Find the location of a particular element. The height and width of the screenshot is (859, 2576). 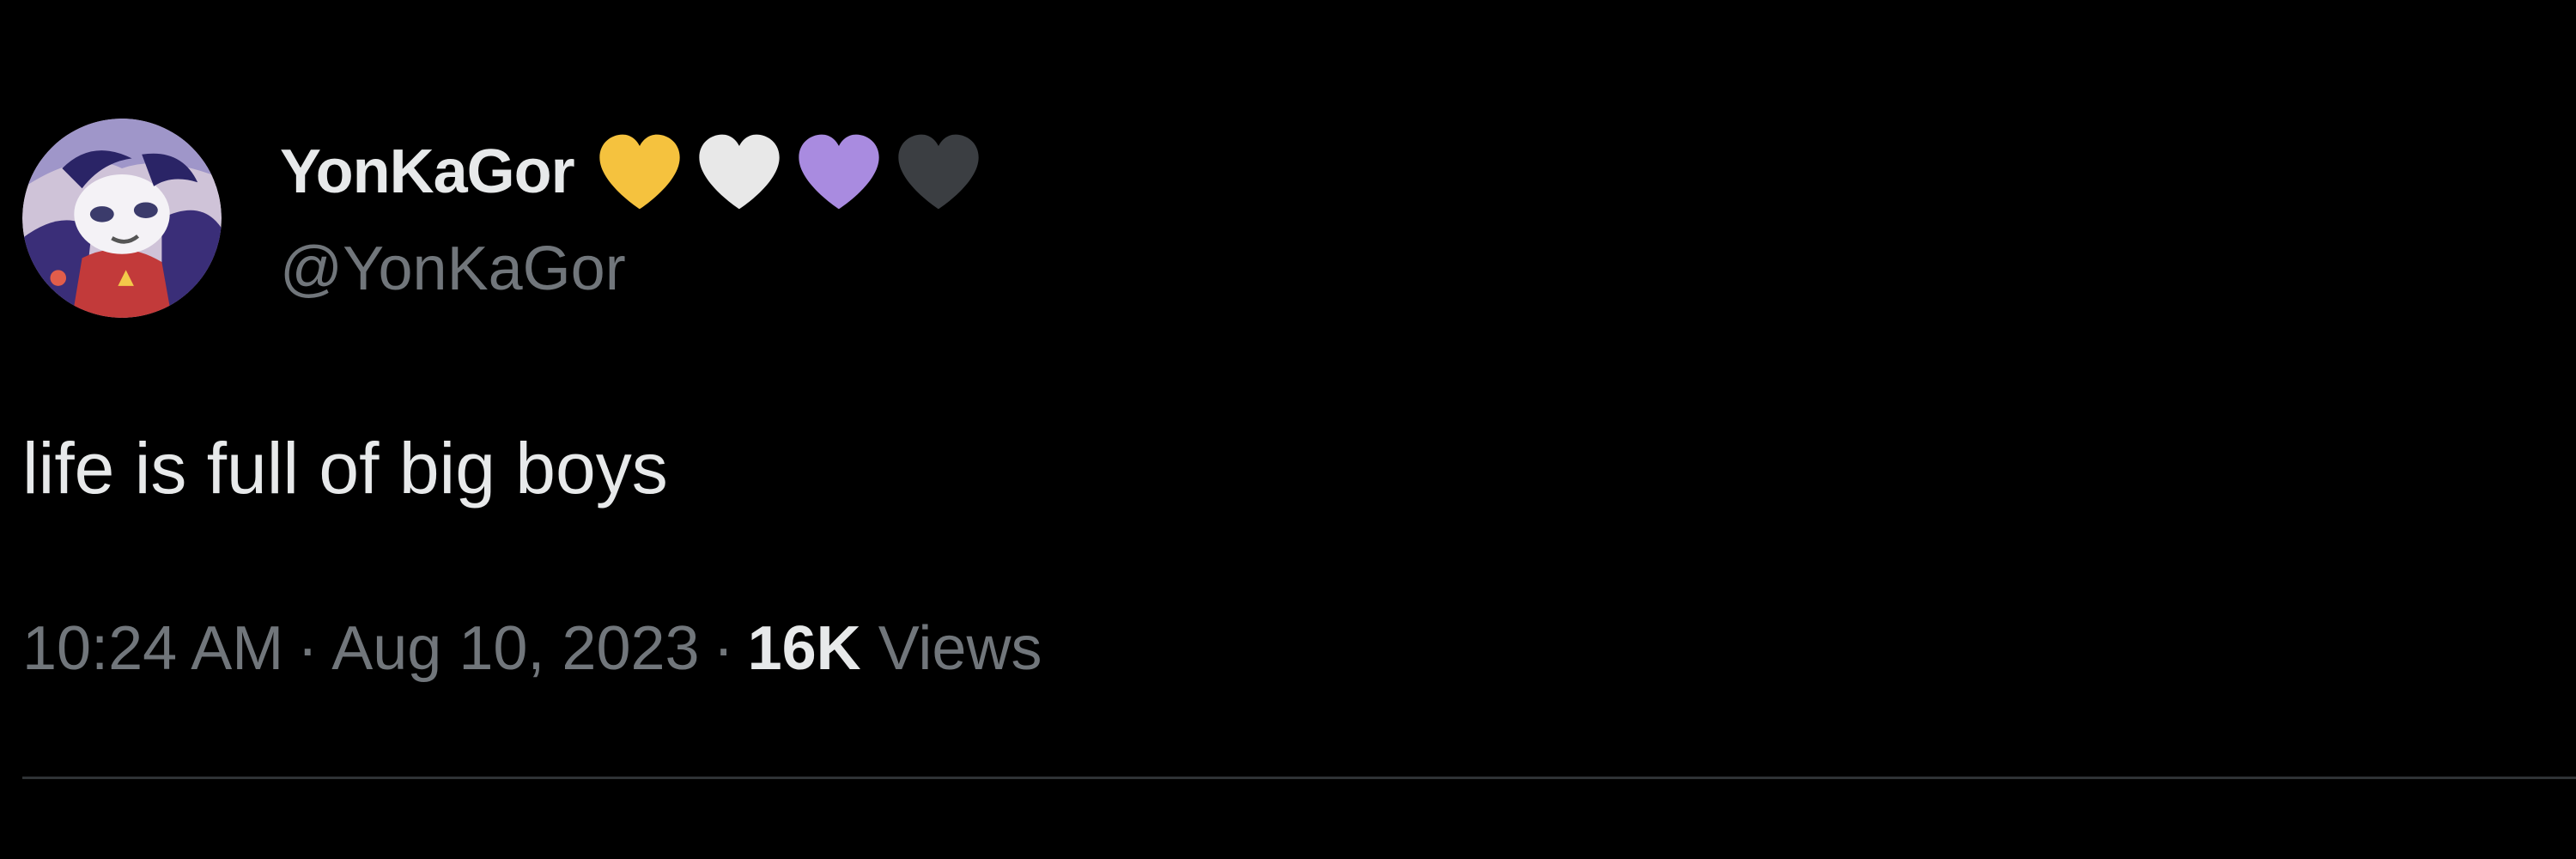

avatar-image is located at coordinates (122, 219).